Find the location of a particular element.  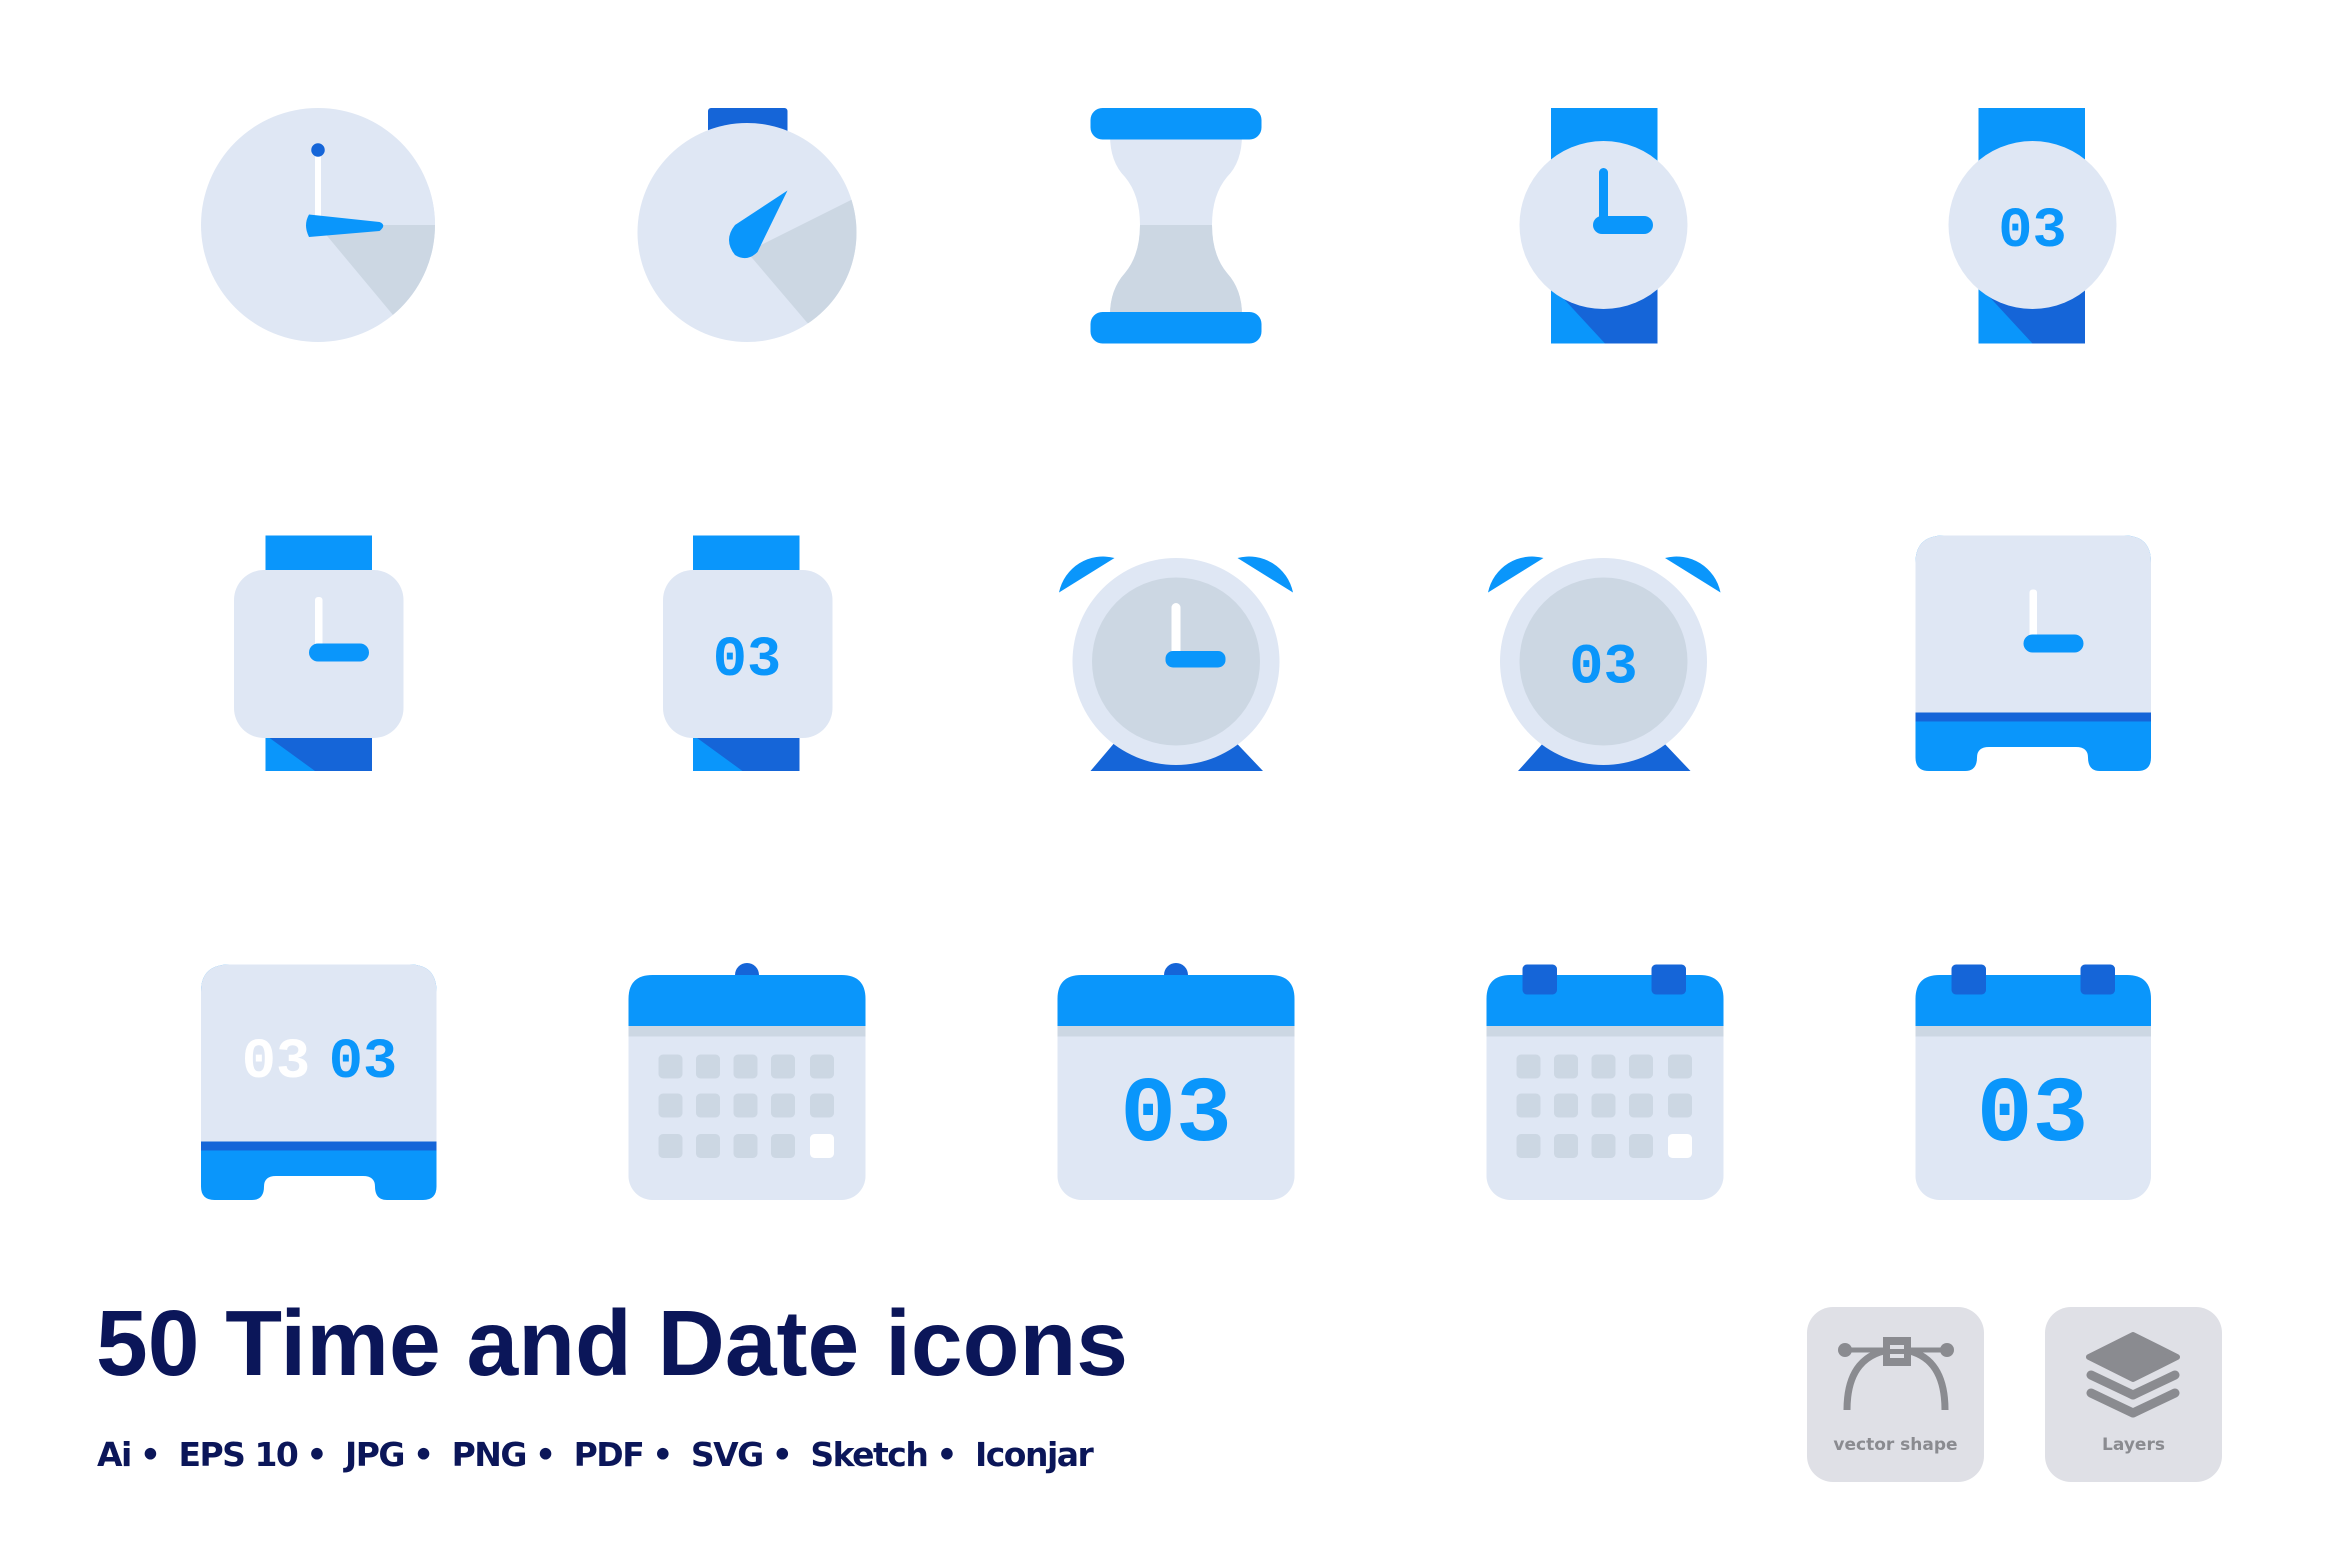

clock-icon is located at coordinates (318, 225).